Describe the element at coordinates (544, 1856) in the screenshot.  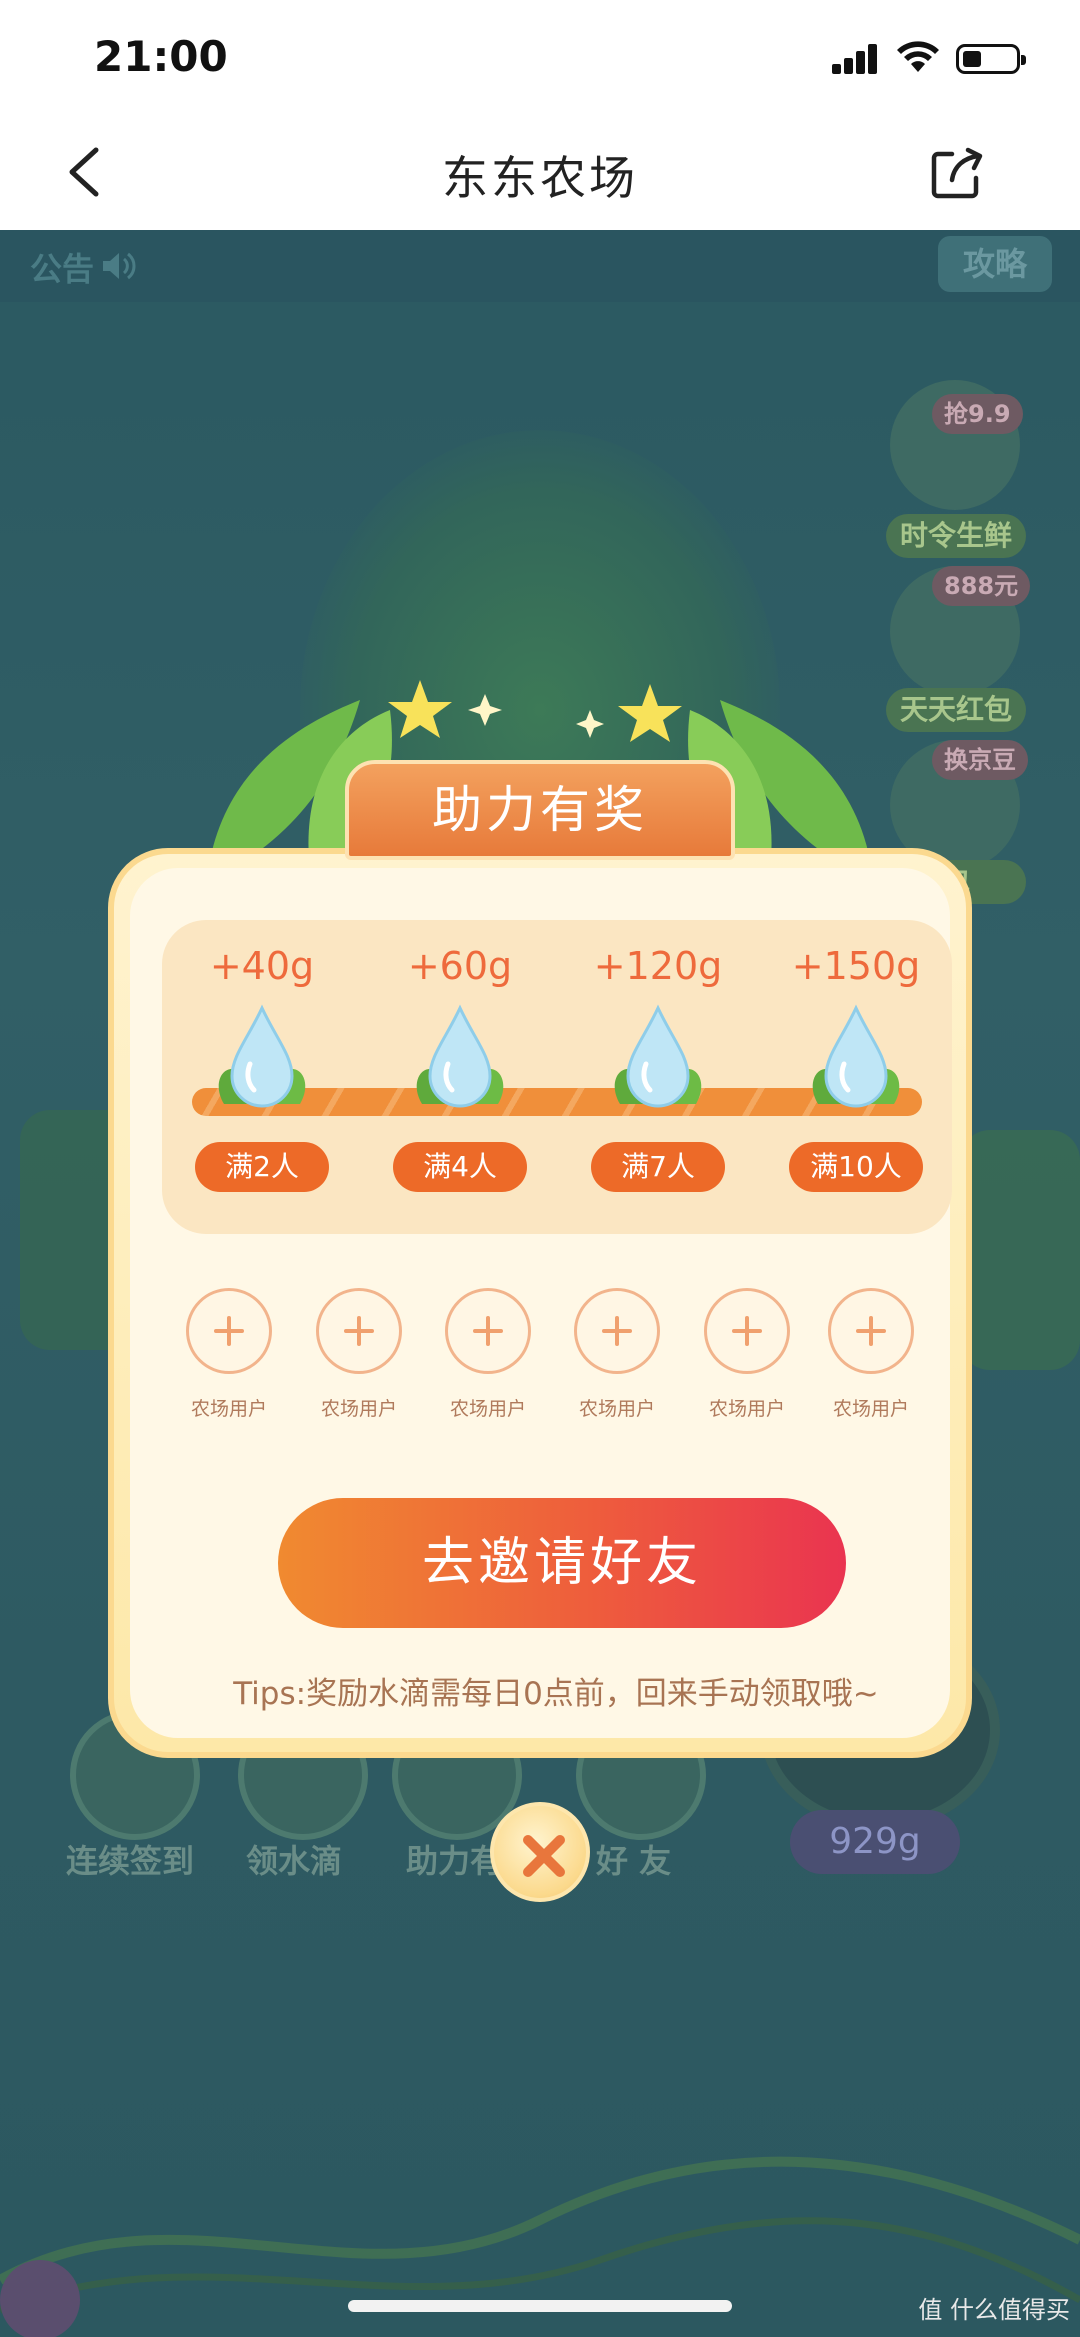
I see `close-icon` at that location.